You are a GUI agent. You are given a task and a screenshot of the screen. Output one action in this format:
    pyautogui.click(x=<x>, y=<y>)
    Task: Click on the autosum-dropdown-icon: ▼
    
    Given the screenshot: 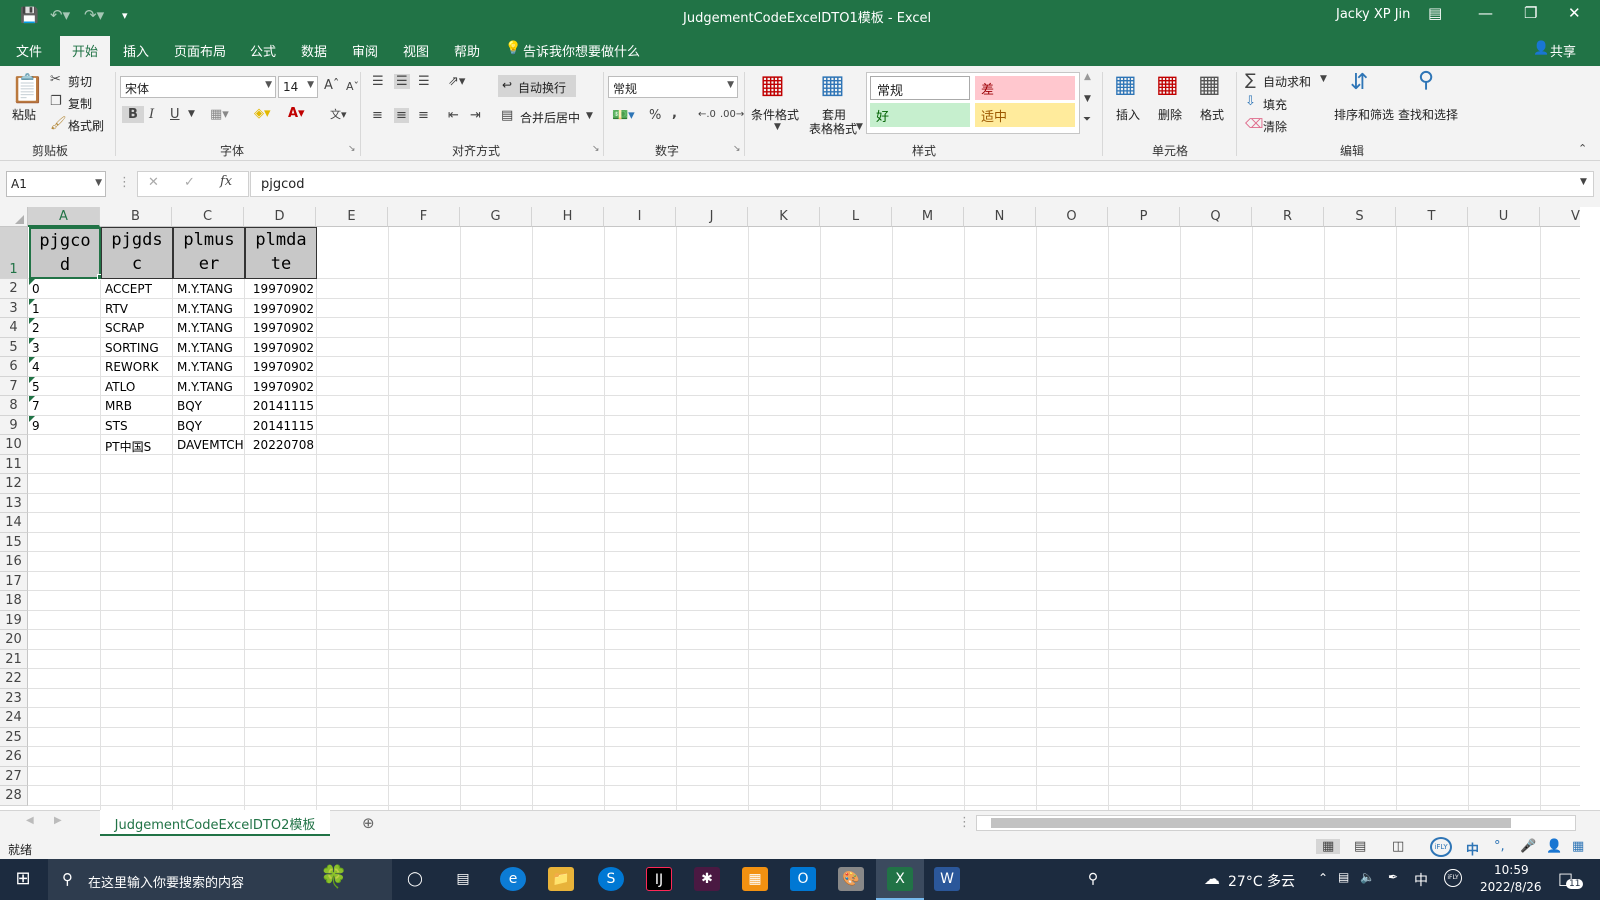 What is the action you would take?
    pyautogui.click(x=1323, y=79)
    